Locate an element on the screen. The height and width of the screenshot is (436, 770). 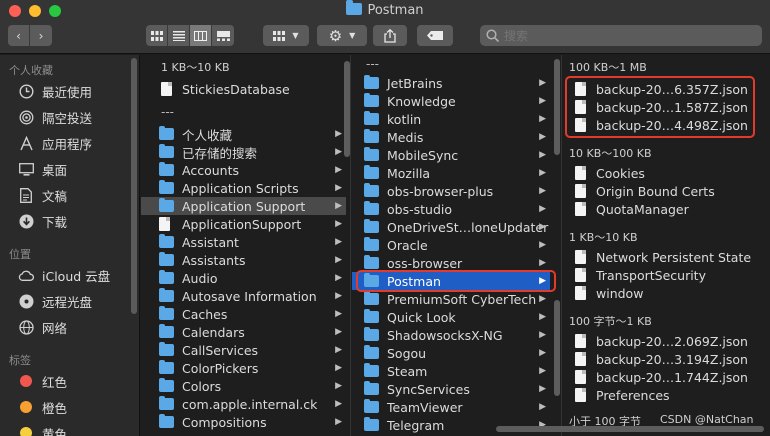
list-item: oss-browser ▶ is located at coordinates (451, 263).